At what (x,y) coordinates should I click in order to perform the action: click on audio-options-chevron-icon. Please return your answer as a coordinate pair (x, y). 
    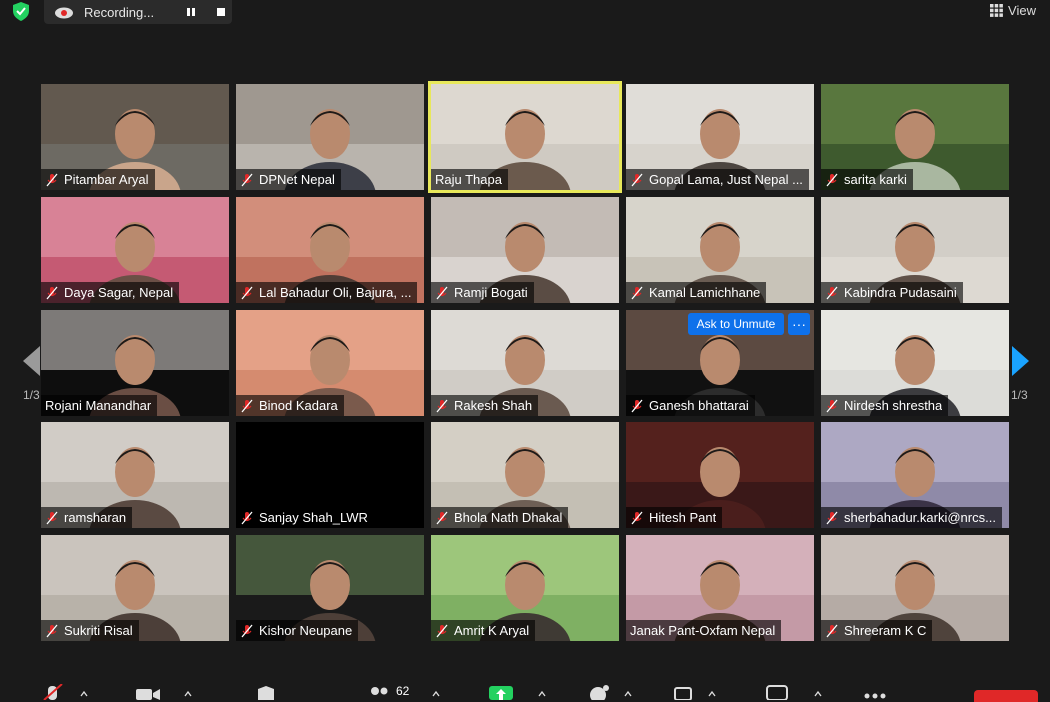
    Looking at the image, I should click on (84, 694).